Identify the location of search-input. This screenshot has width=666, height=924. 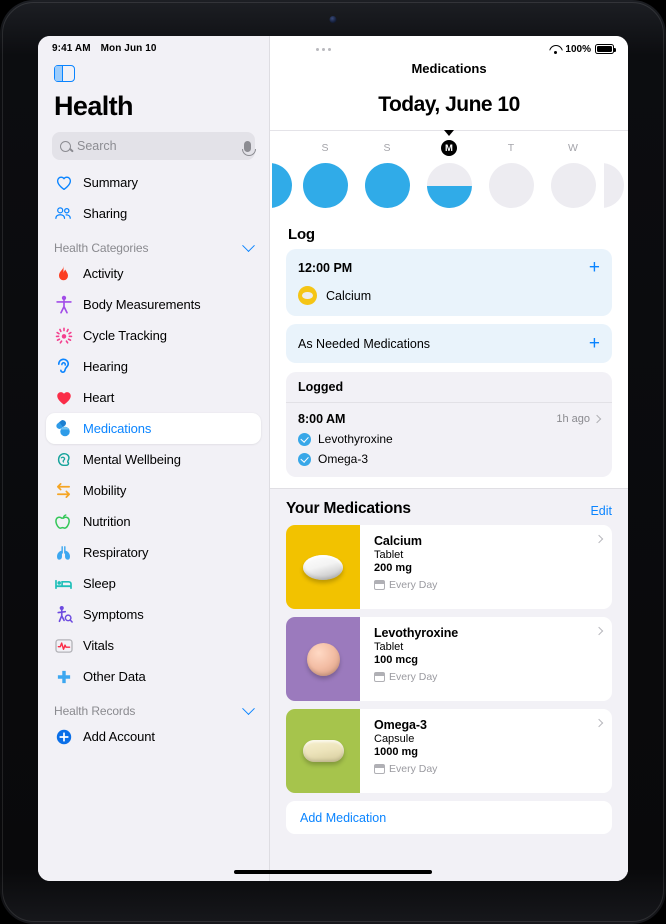
(157, 146).